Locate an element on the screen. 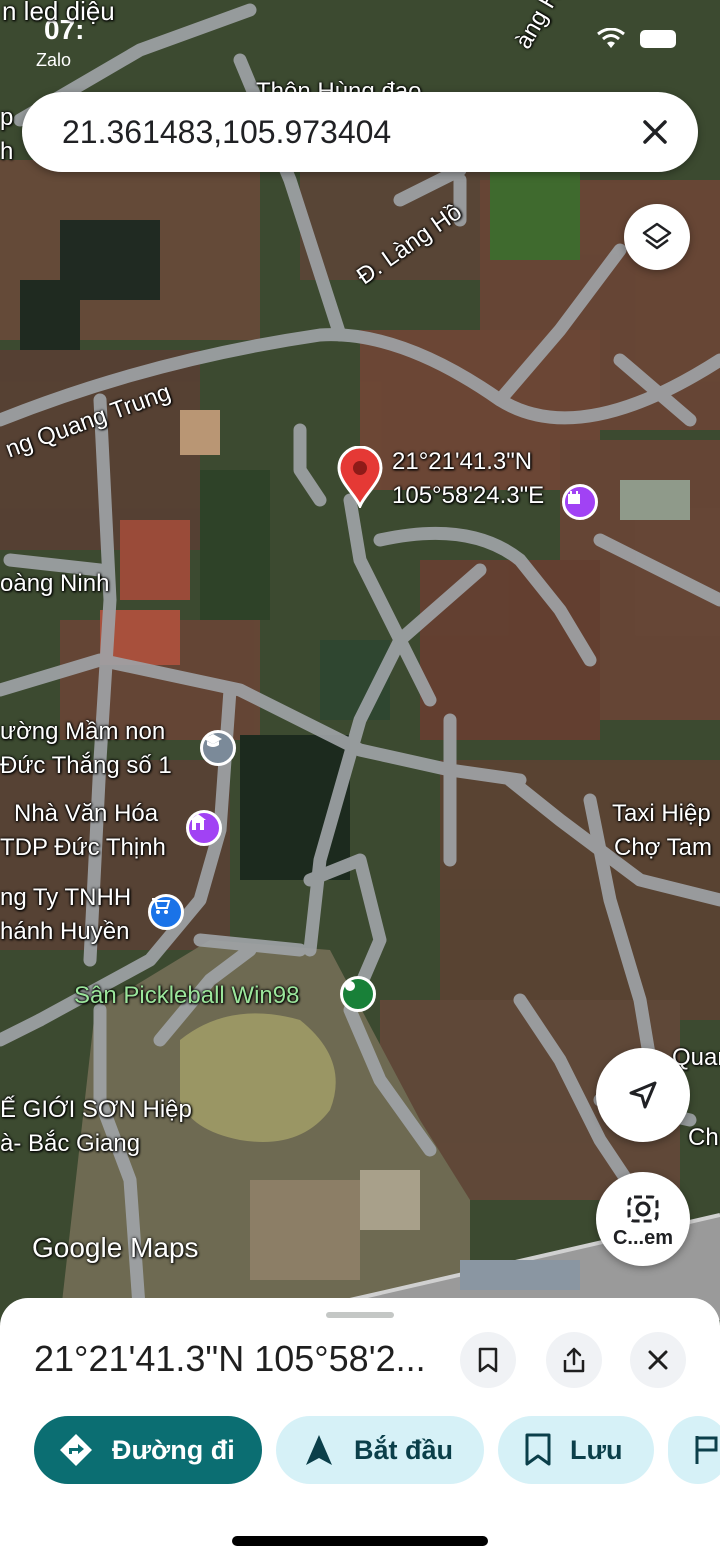 This screenshot has width=720, height=1559. clear-search-icon is located at coordinates (655, 132).